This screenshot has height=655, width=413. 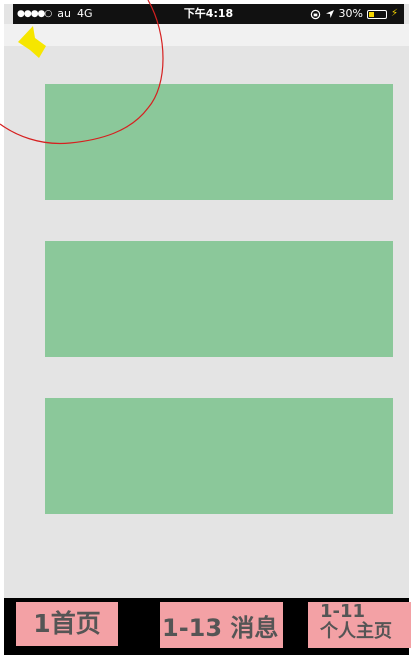 I want to click on battery-level, so click(x=371, y=14).